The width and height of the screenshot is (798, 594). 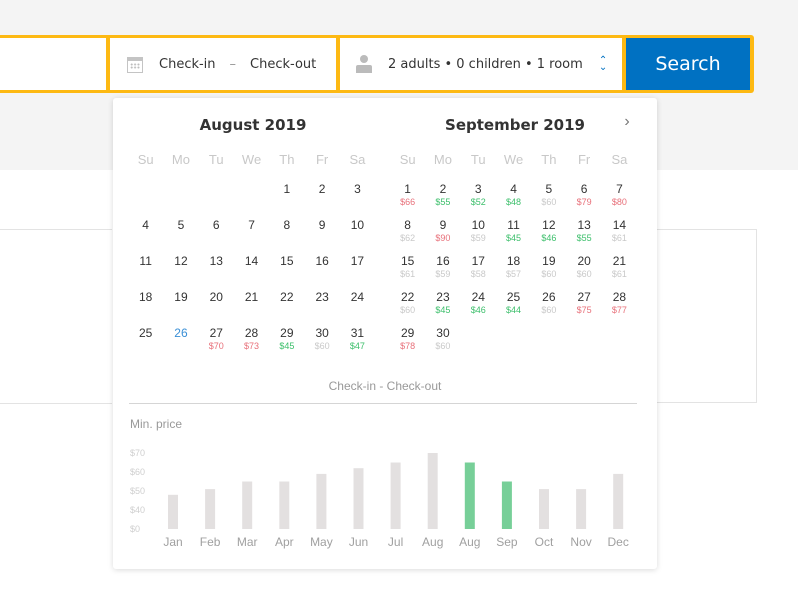 I want to click on calendar-day: 5 $60, so click(x=548, y=200).